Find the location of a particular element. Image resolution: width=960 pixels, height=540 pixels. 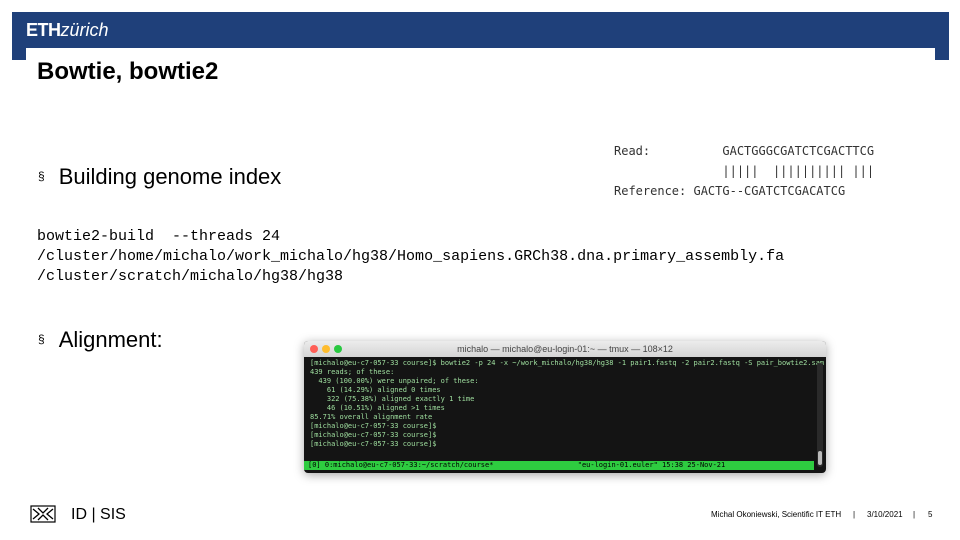

bullet-building-index: § Building genome index is located at coordinates (159, 176).